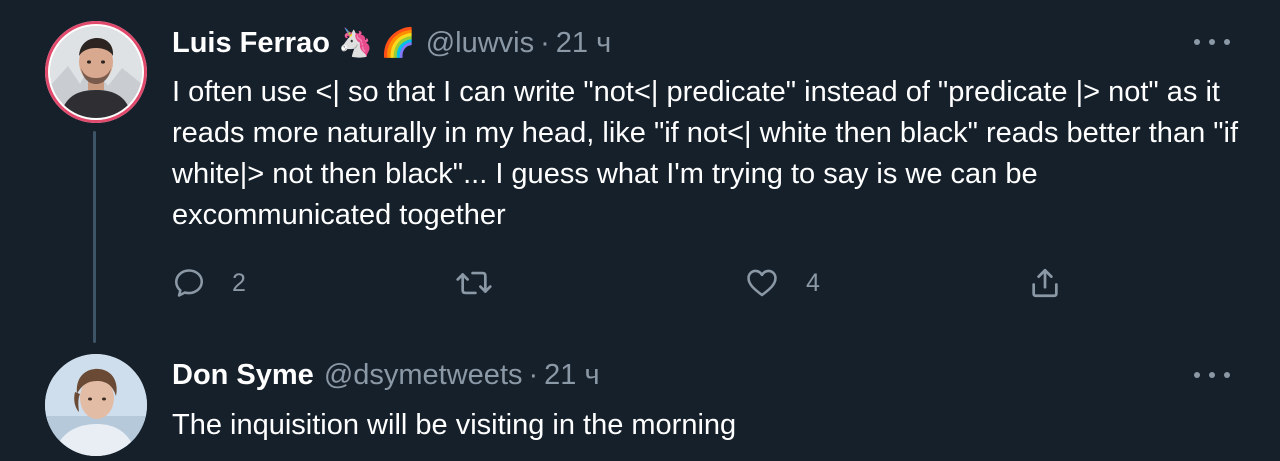 This screenshot has width=1280, height=461. I want to click on author-handle: @dsymetweets, so click(423, 375).